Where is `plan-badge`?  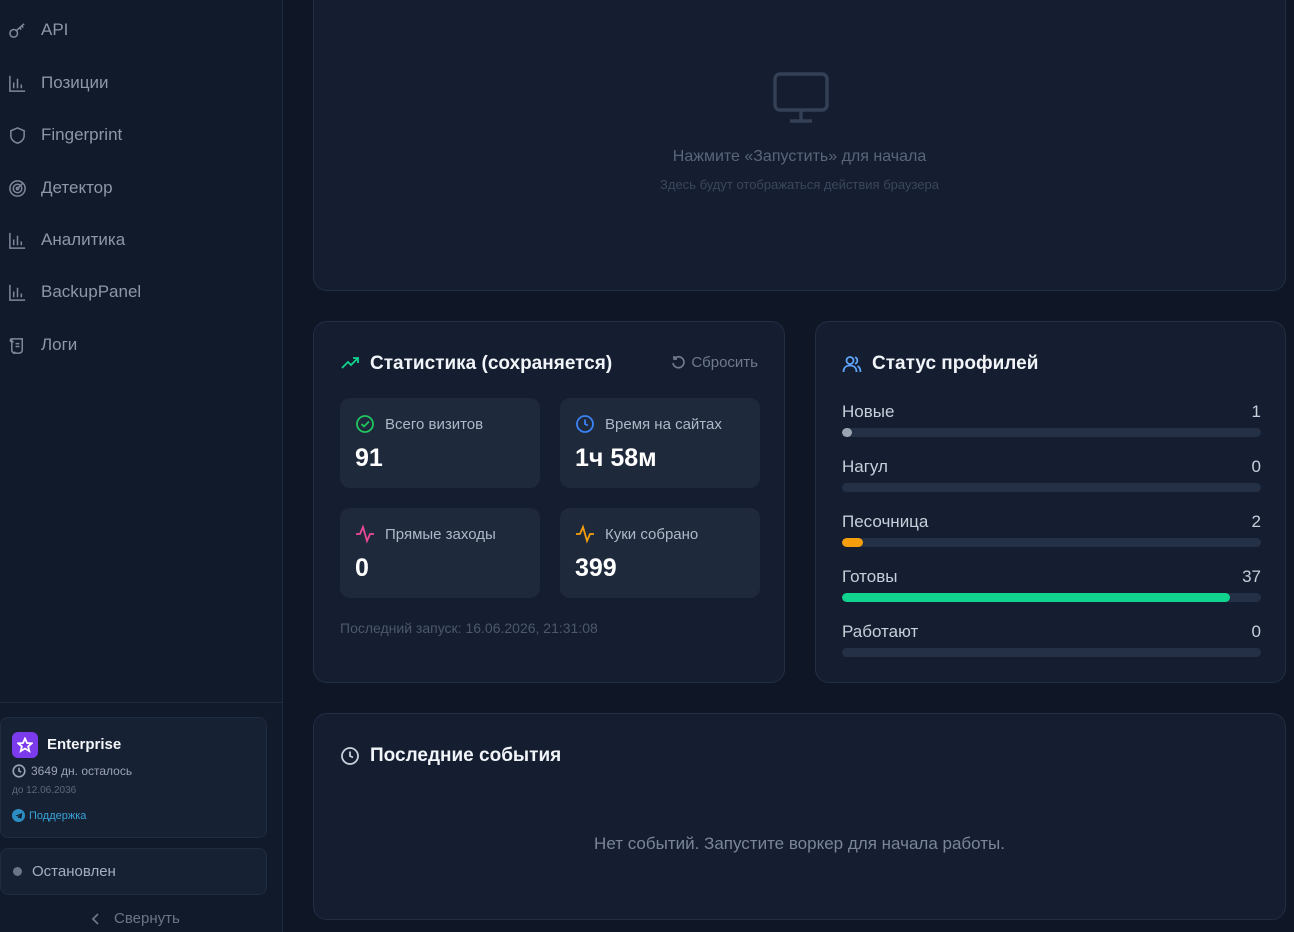
plan-badge is located at coordinates (25, 745).